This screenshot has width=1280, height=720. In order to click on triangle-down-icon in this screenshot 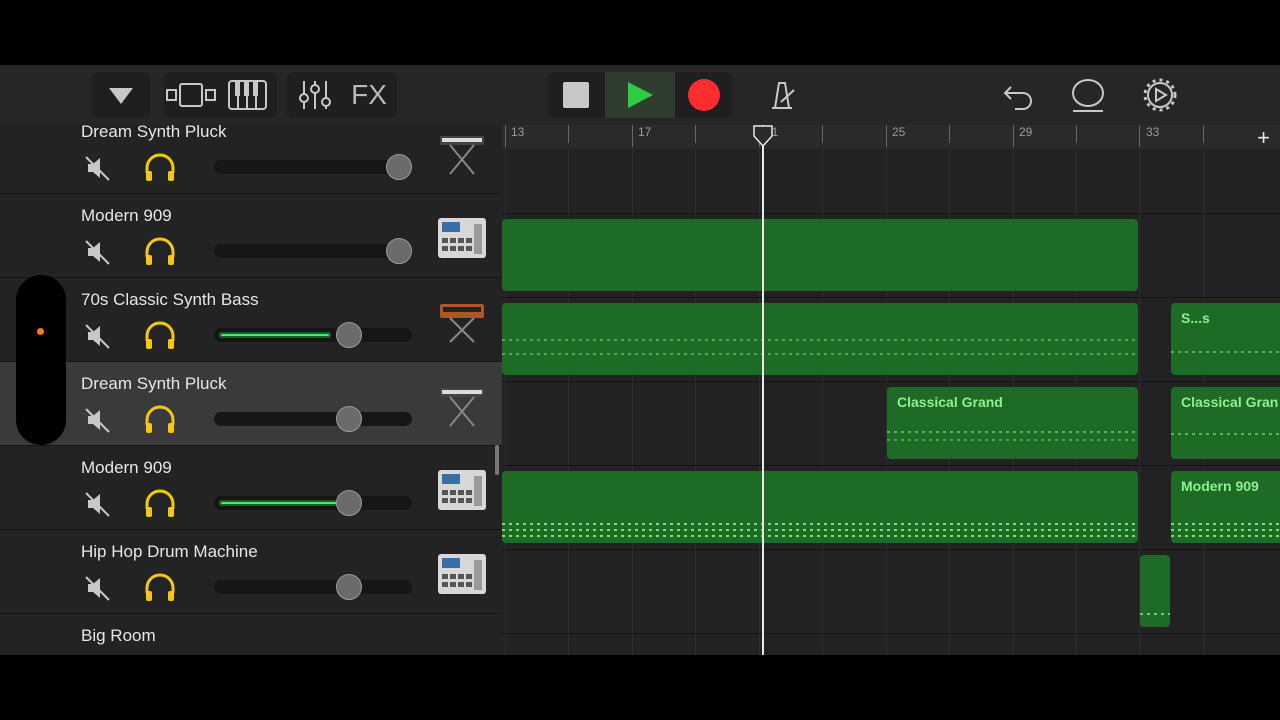, I will do `click(121, 96)`.